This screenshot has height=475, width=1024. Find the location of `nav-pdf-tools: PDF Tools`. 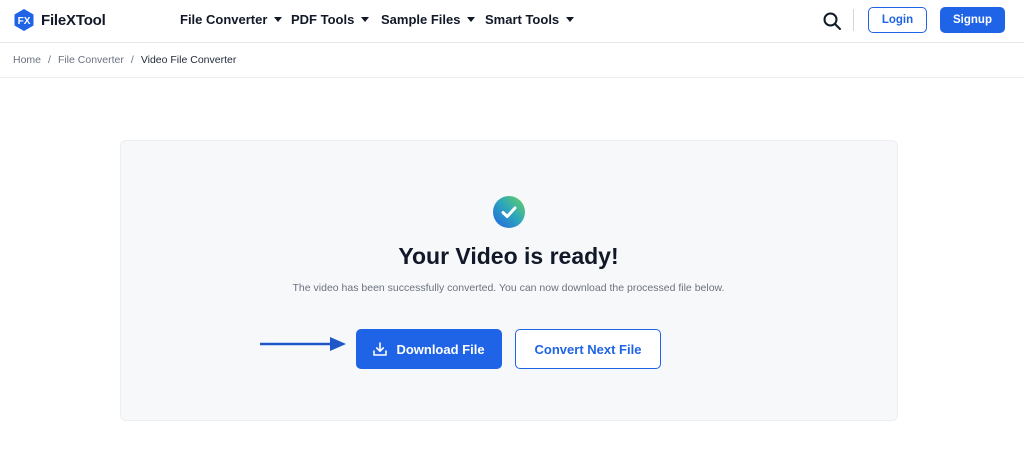

nav-pdf-tools: PDF Tools is located at coordinates (330, 19).